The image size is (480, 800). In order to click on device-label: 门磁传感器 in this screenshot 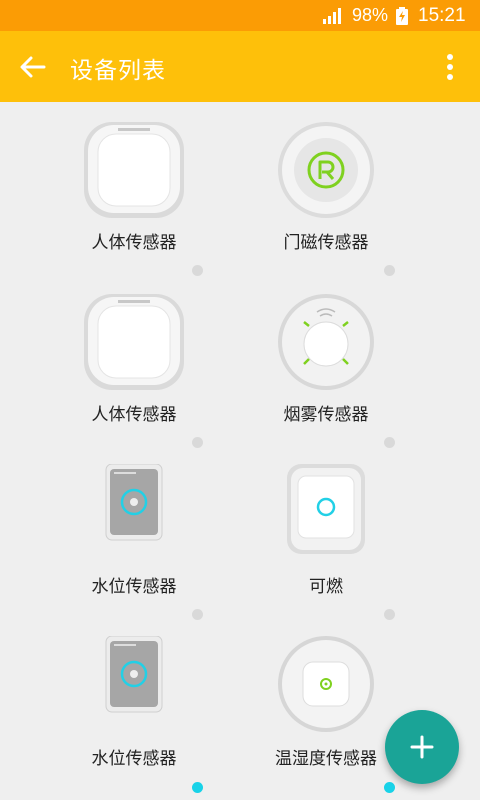, I will do `click(326, 243)`.